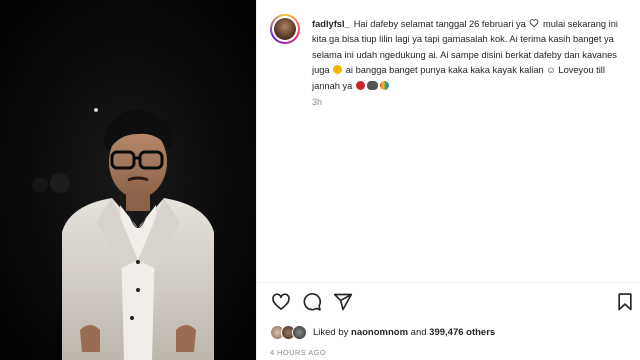  What do you see at coordinates (360, 85) in the screenshot?
I see `rose-icon` at bounding box center [360, 85].